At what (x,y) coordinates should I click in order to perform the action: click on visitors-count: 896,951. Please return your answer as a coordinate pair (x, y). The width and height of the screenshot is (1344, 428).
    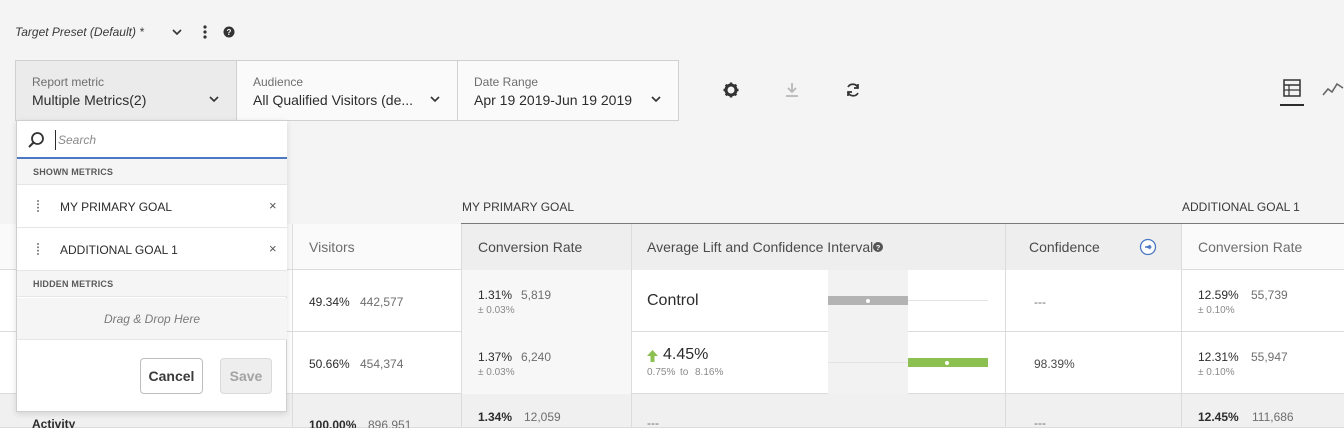
    Looking at the image, I should click on (390, 423).